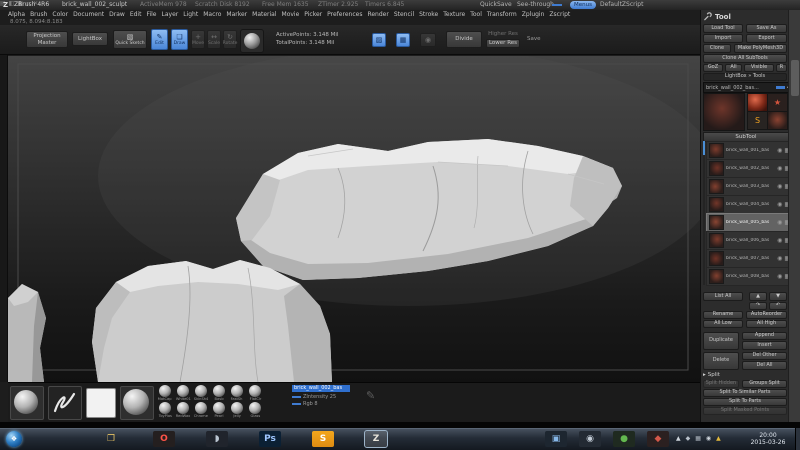 This screenshot has width=800, height=450. Describe the element at coordinates (502, 14) in the screenshot. I see `menu-item: Transform` at that location.